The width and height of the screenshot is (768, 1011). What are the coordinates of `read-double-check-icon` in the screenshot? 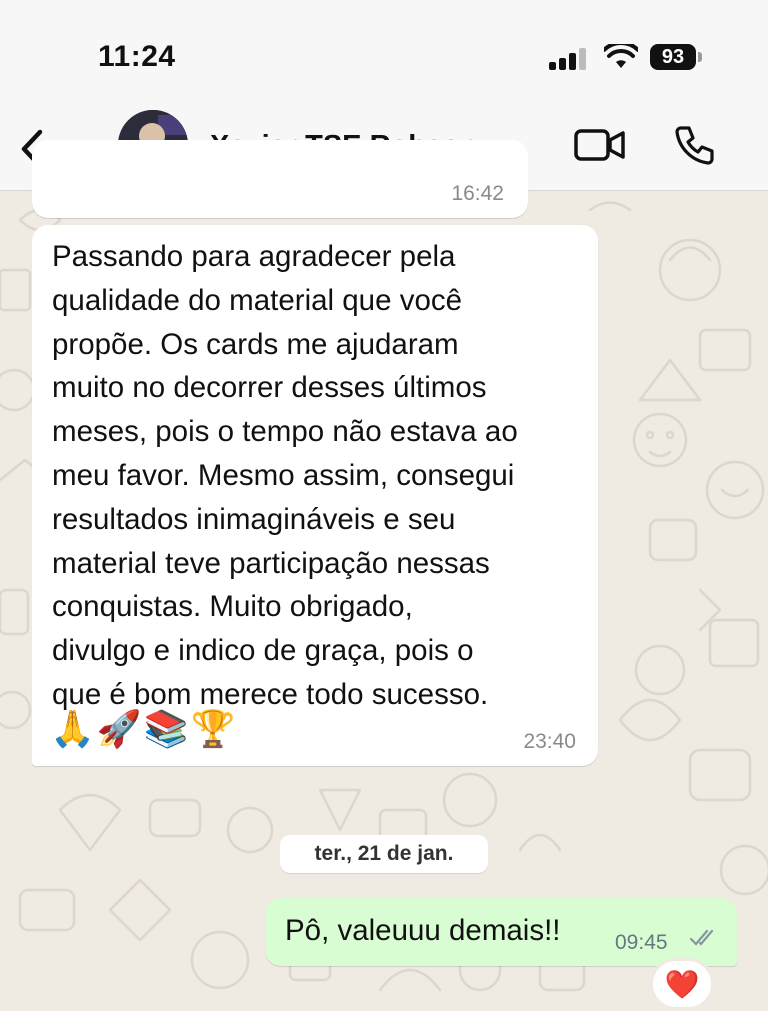 It's located at (701, 937).